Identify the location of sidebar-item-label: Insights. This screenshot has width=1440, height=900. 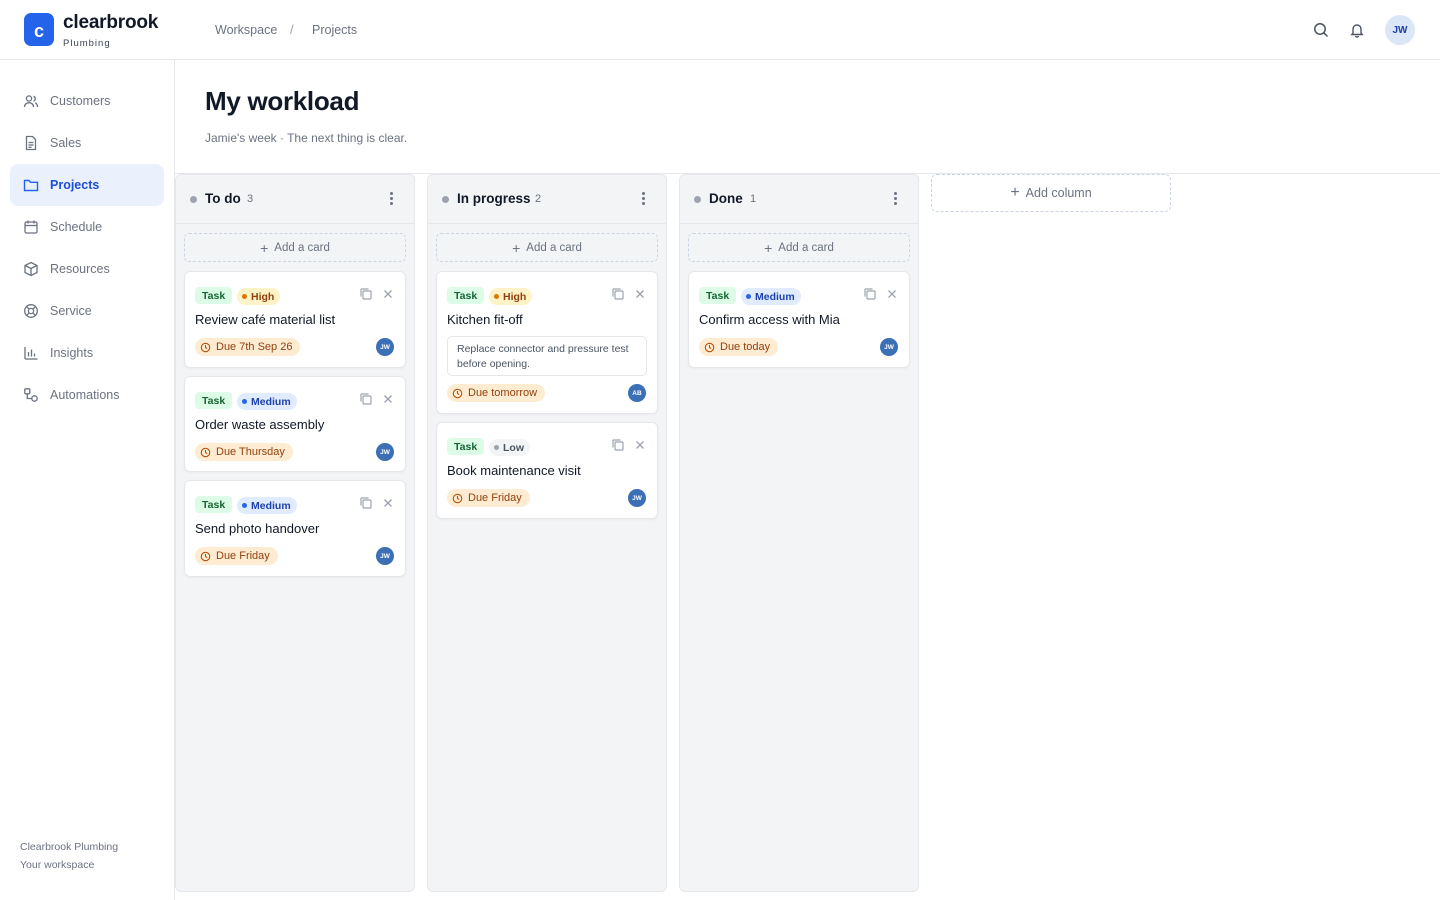
(72, 353).